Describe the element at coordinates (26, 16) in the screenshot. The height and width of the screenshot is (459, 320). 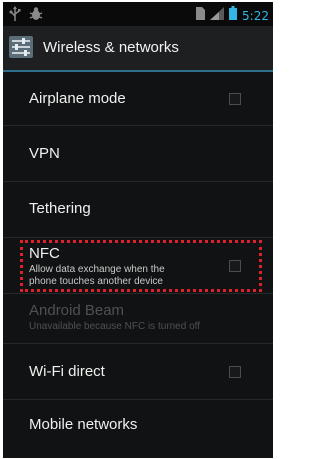
I see `status-left-icons` at that location.